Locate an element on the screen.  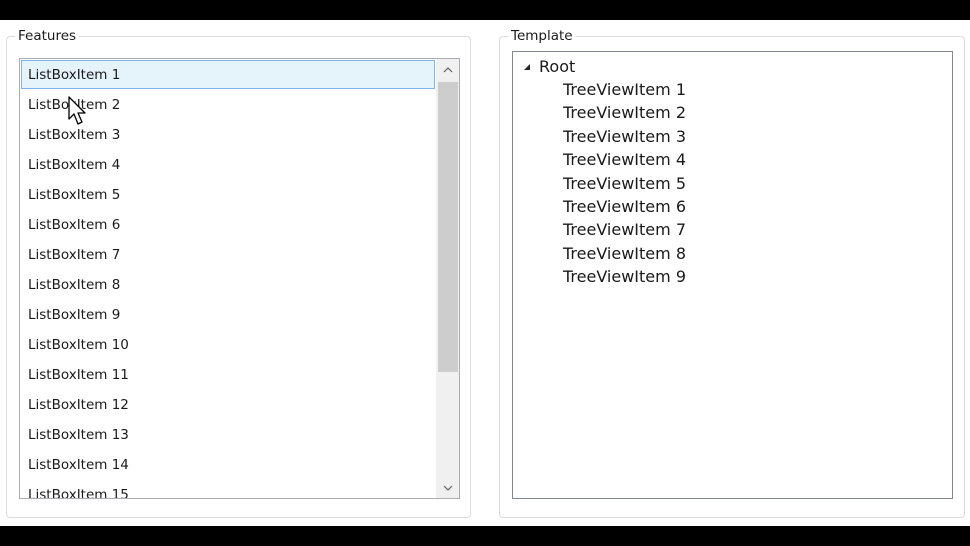
tree-view-item: TreeViewItem 7 is located at coordinates (624, 230).